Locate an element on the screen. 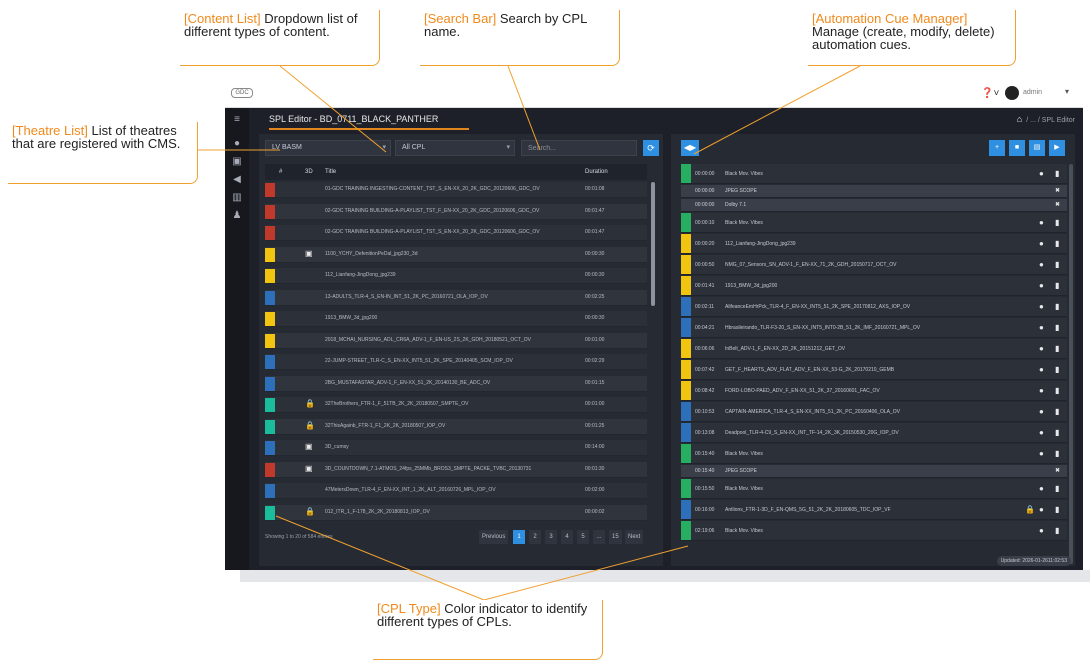 The height and width of the screenshot is (663, 1092). home-icon: ⌂ is located at coordinates (1019, 119).